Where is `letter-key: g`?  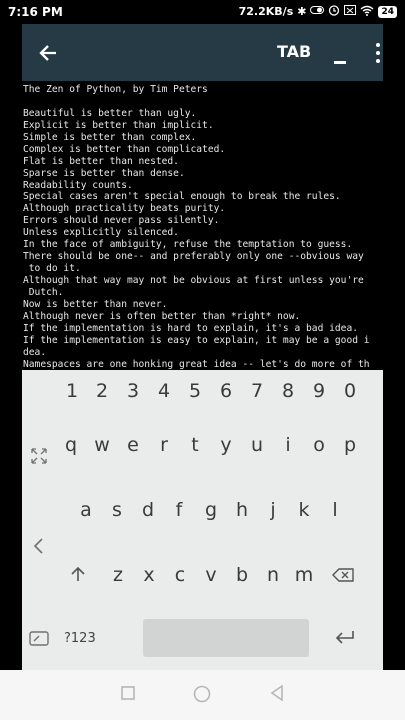 letter-key: g is located at coordinates (211, 510).